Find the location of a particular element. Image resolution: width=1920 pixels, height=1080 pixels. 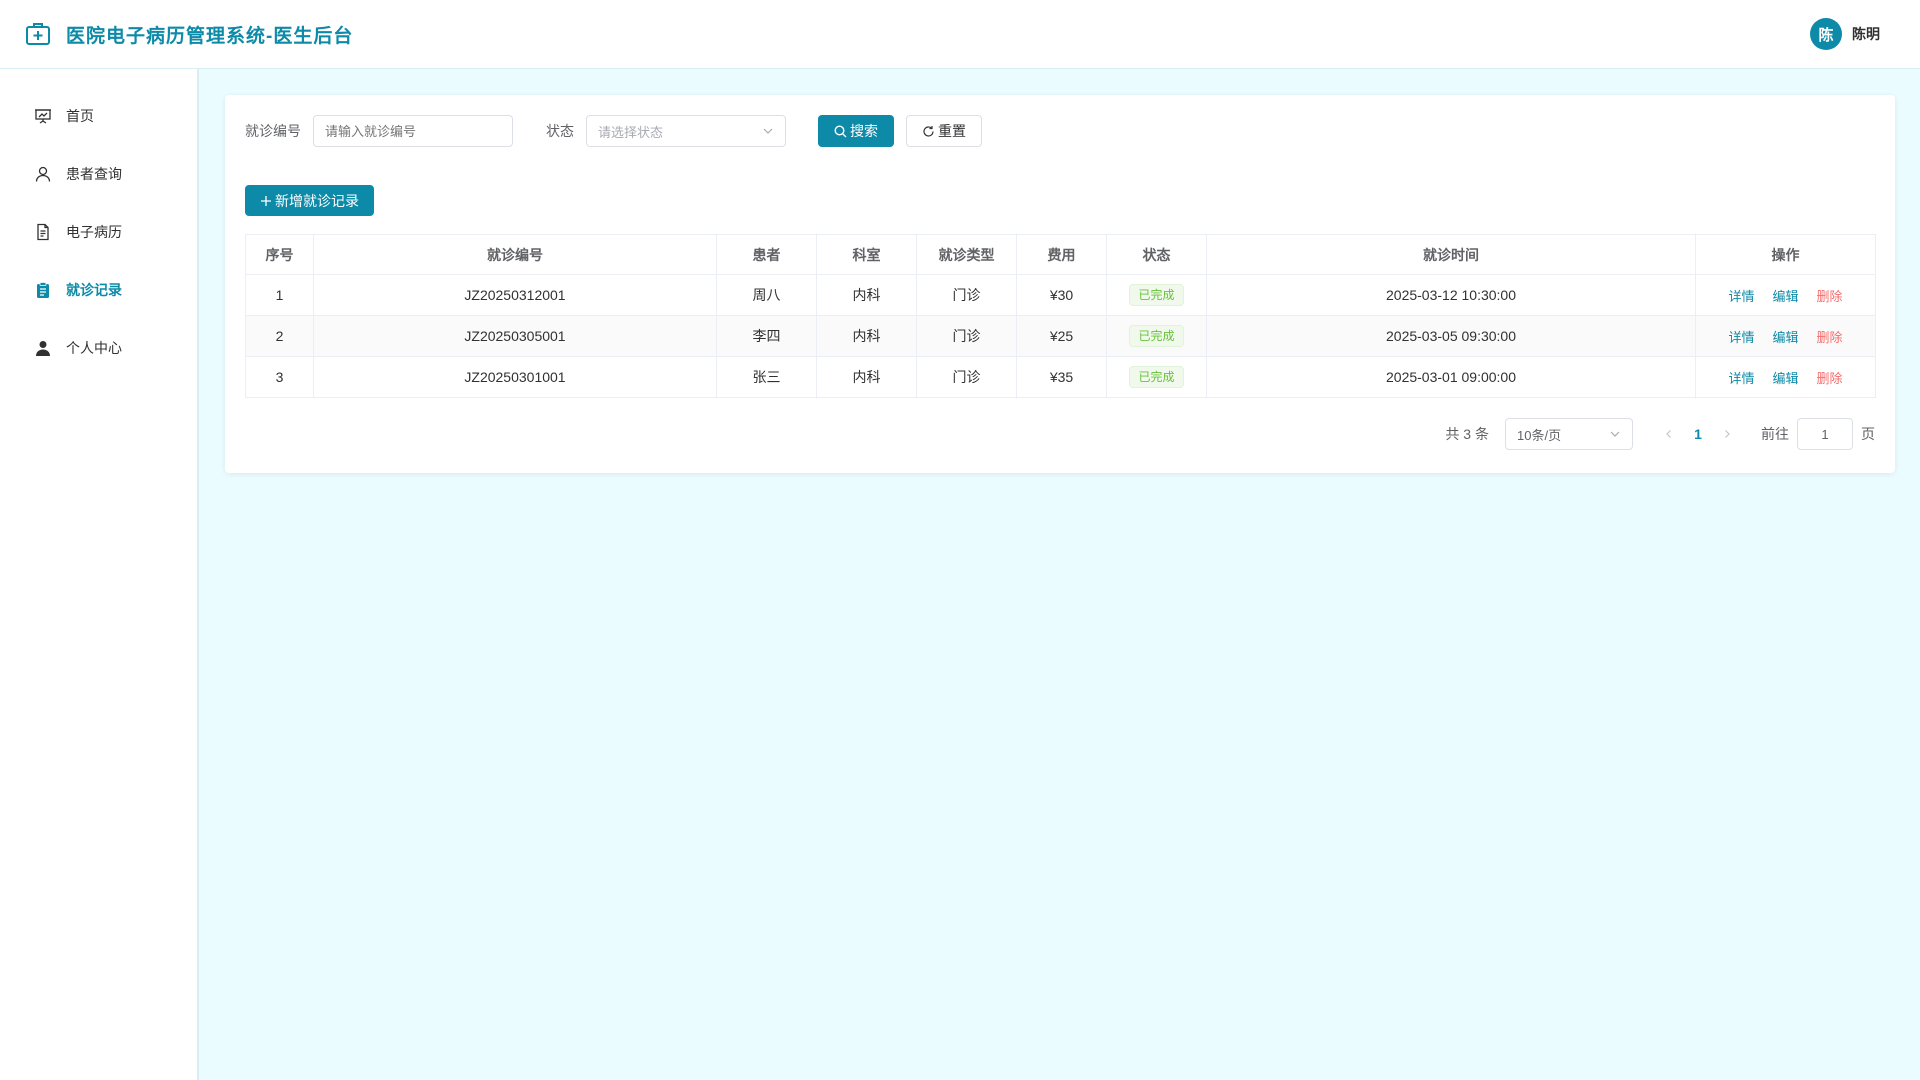

sidebar-item-label: 患者查询 is located at coordinates (94, 174).